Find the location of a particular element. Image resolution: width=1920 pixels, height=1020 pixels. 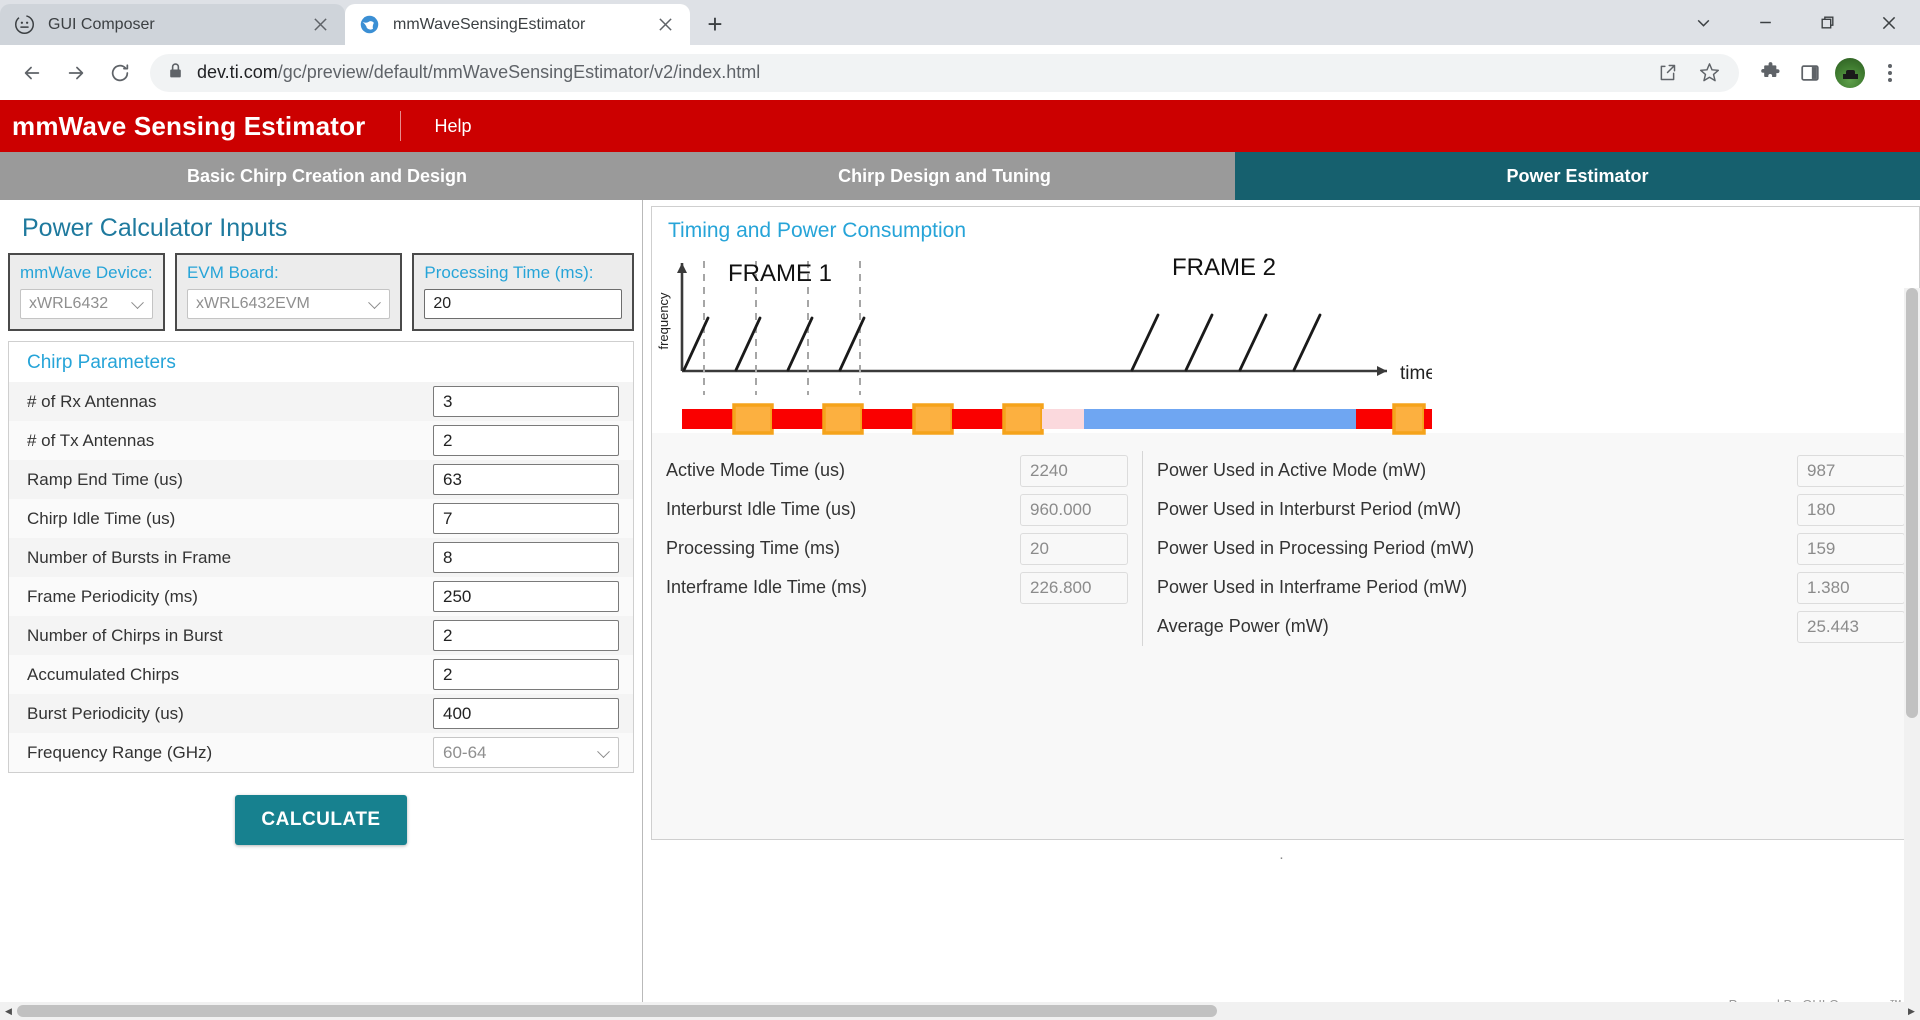

tab-chirp-design-and-tuning: Chirp Design and Tuning is located at coordinates (944, 176).